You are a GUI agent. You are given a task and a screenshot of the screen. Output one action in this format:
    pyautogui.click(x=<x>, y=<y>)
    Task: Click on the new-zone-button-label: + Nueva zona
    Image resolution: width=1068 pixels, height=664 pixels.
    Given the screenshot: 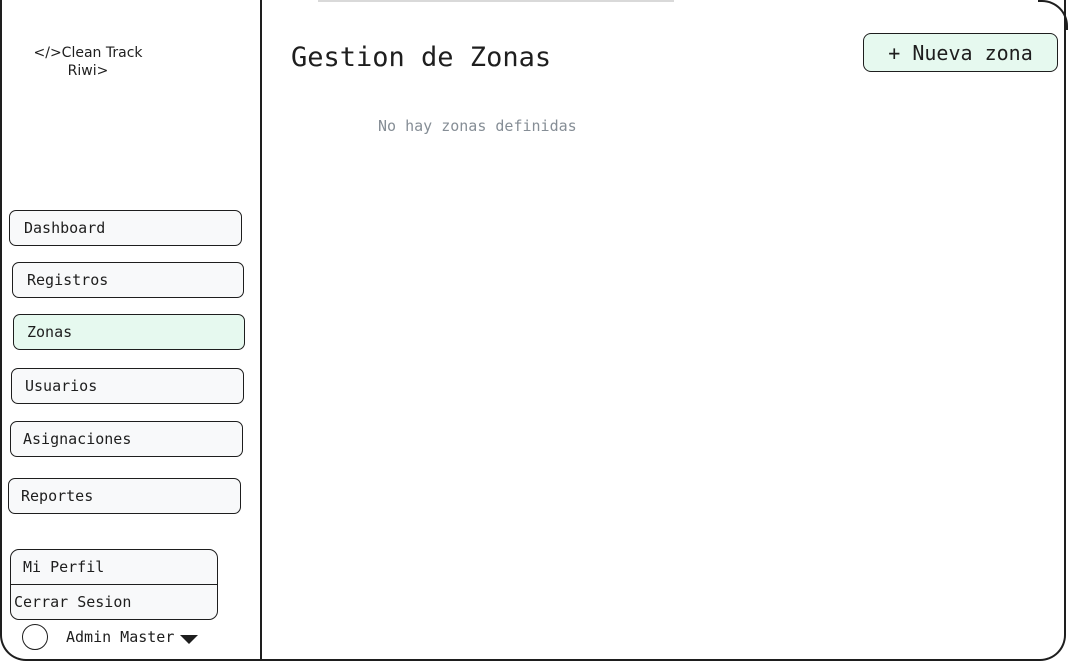 What is the action you would take?
    pyautogui.click(x=960, y=52)
    